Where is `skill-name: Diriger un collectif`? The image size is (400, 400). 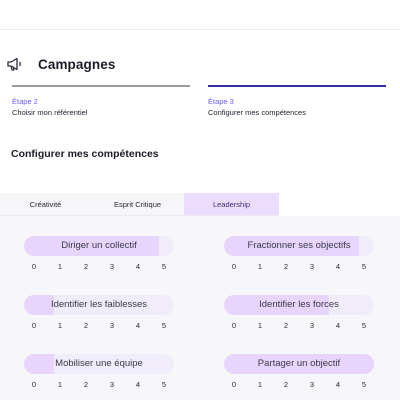
skill-name: Diriger un collectif is located at coordinates (99, 245).